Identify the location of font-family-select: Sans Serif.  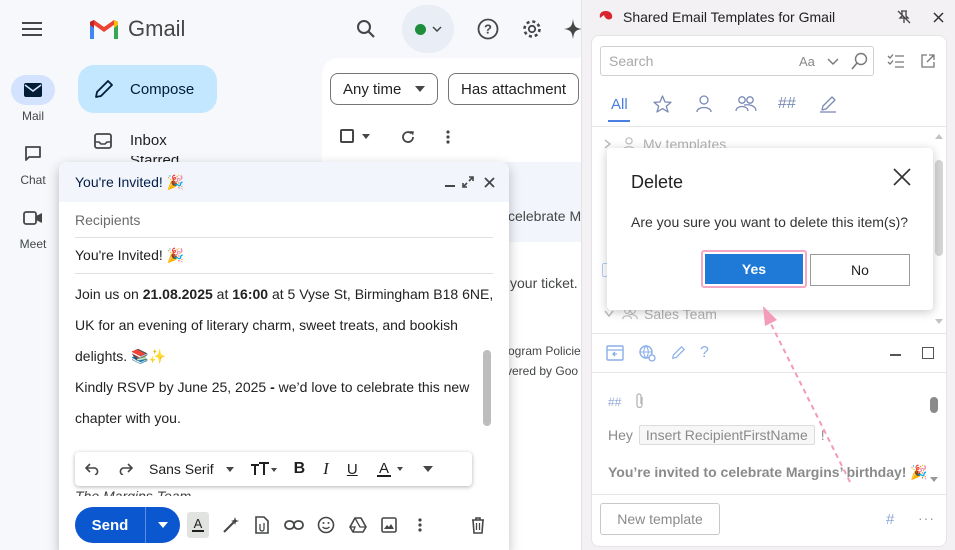
(181, 469).